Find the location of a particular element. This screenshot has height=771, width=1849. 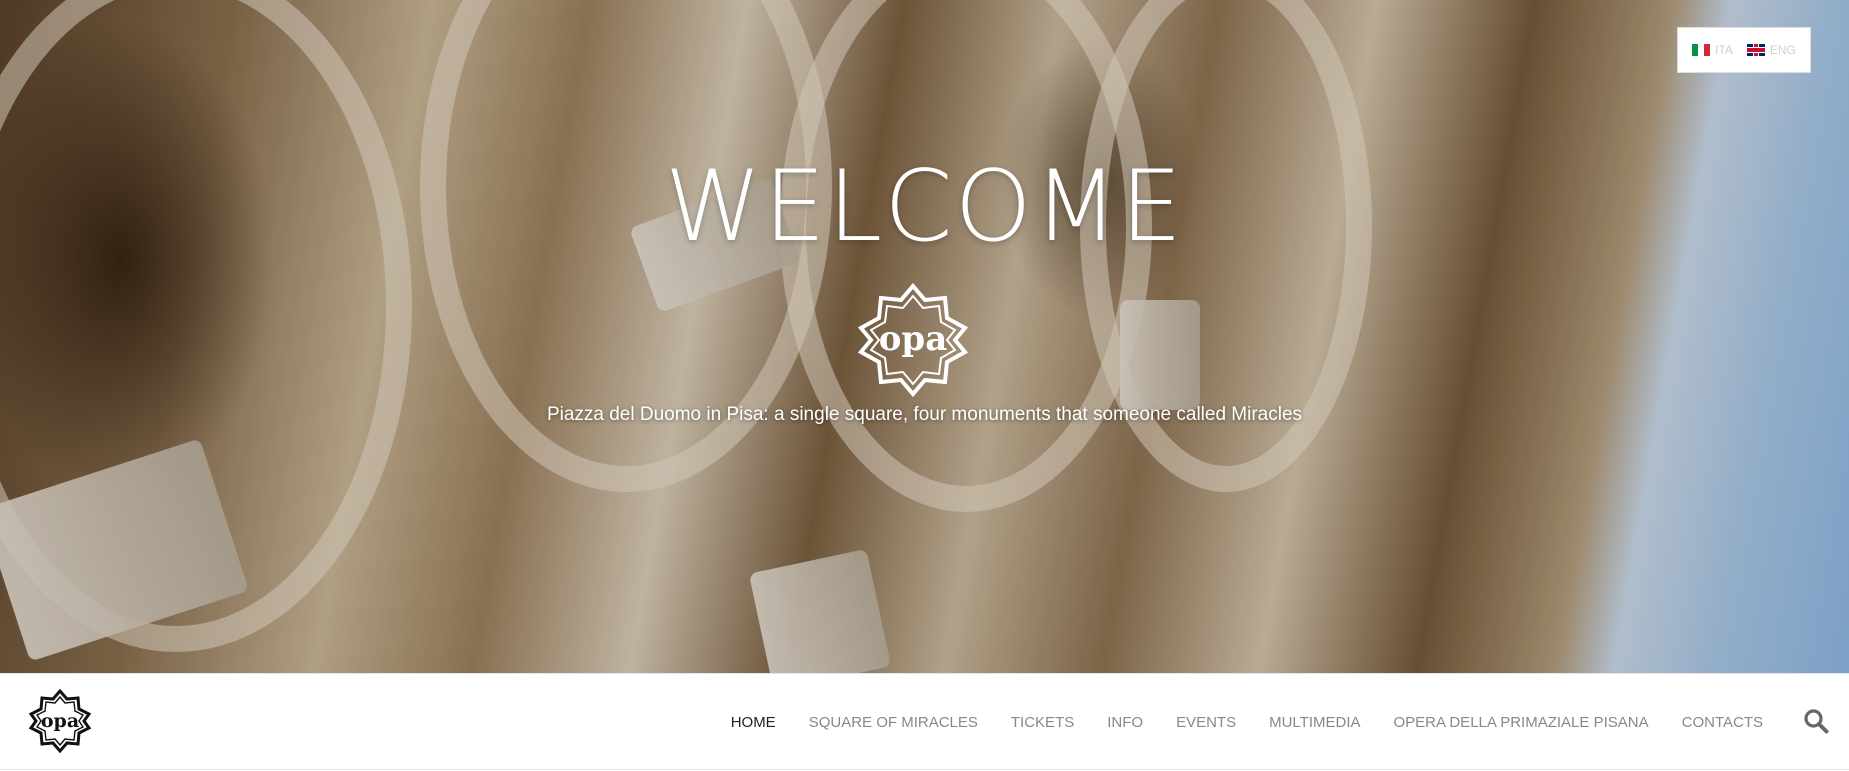

hero-logo-text: opa is located at coordinates (913, 339).